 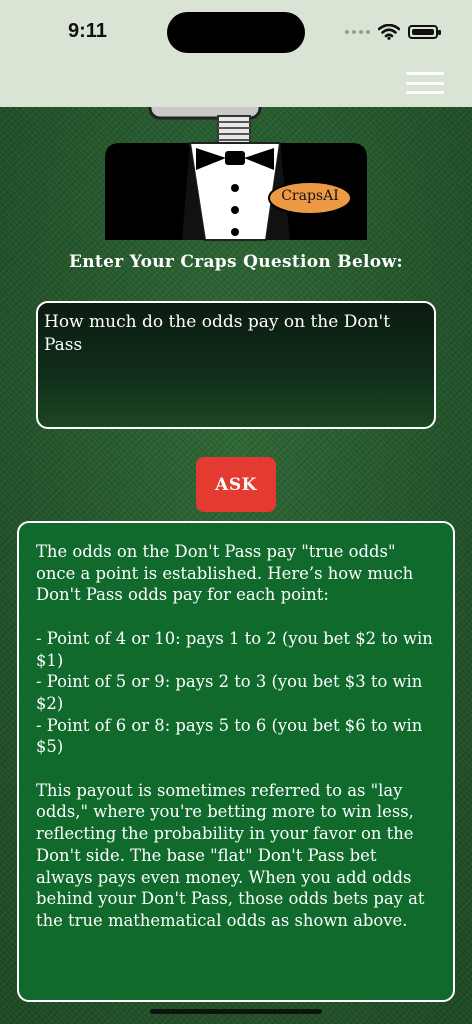 I want to click on status-time: 9:11, so click(x=87, y=31).